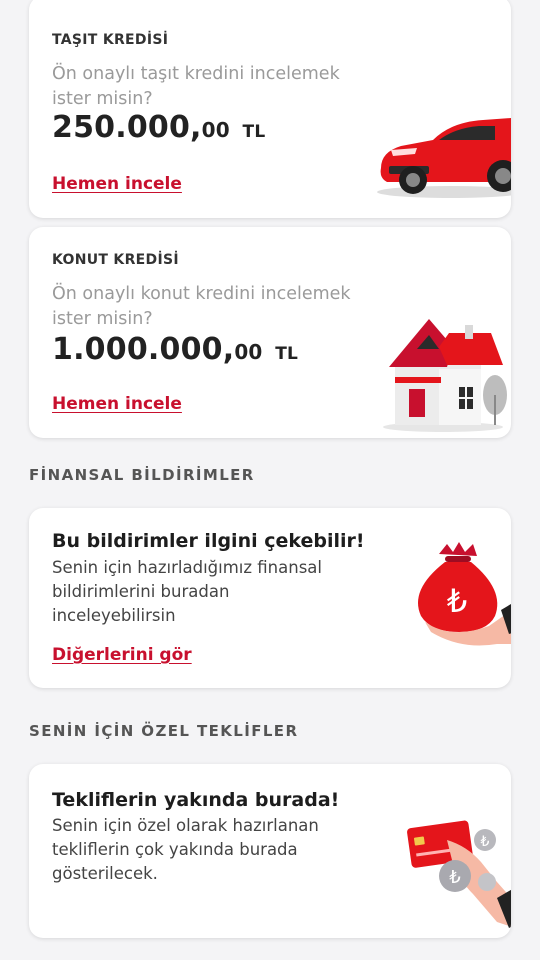 The height and width of the screenshot is (960, 540). Describe the element at coordinates (115, 260) in the screenshot. I see `housing-loan-title: KONUT KREDİSİ` at that location.